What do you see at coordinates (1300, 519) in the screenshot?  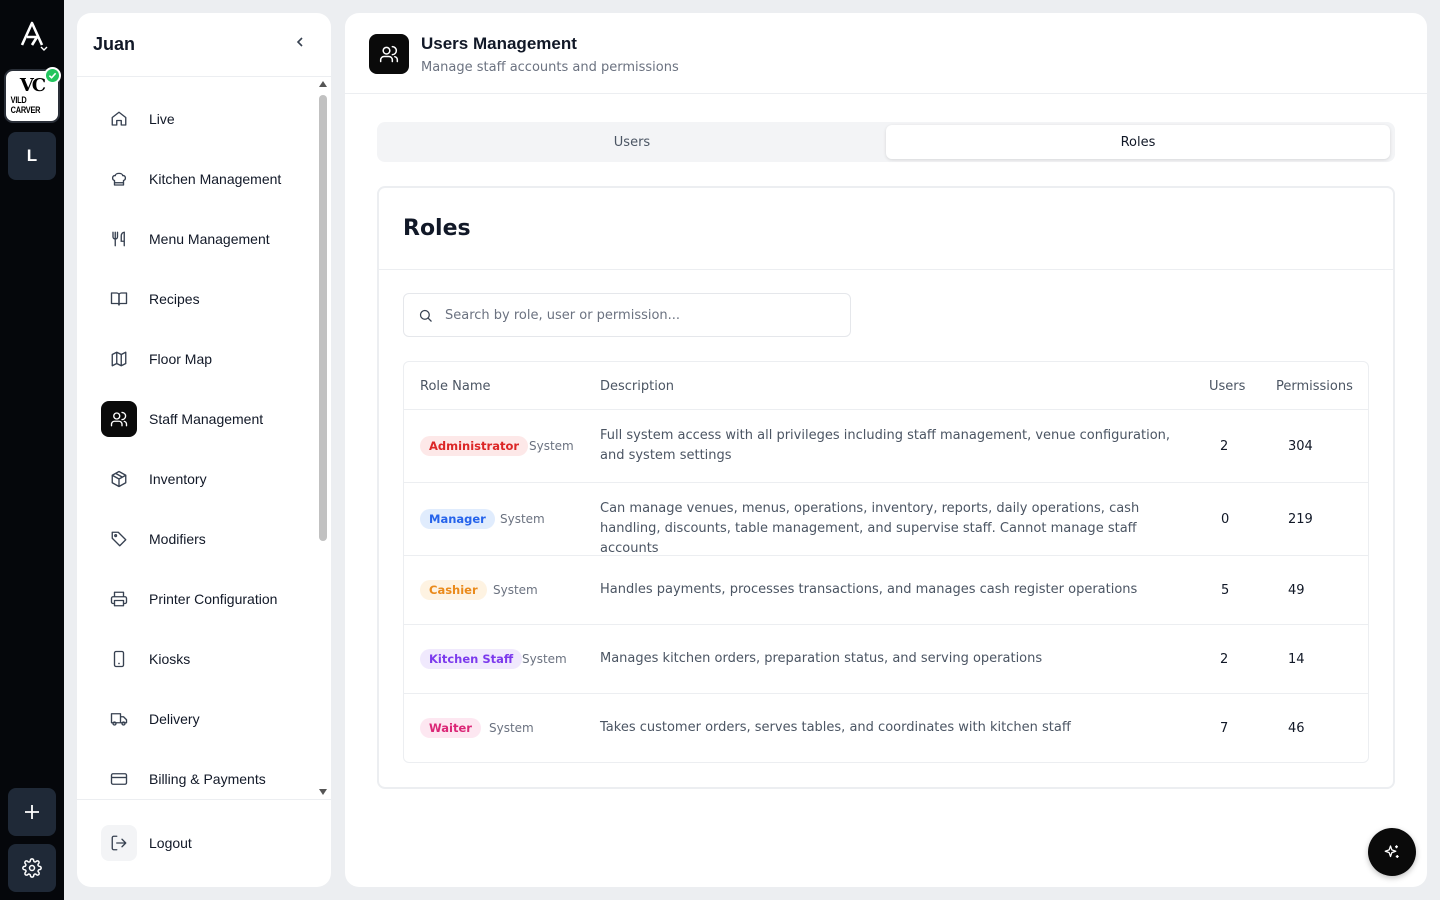 I see `role-permissions-count: 219` at bounding box center [1300, 519].